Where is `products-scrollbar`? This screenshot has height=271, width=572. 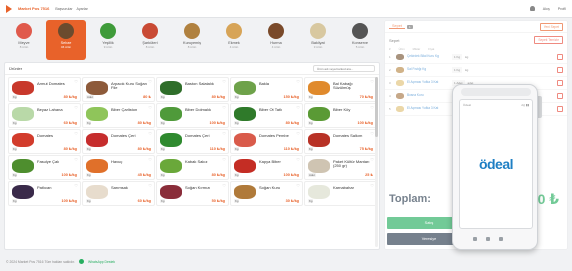 products-scrollbar is located at coordinates (376, 162).